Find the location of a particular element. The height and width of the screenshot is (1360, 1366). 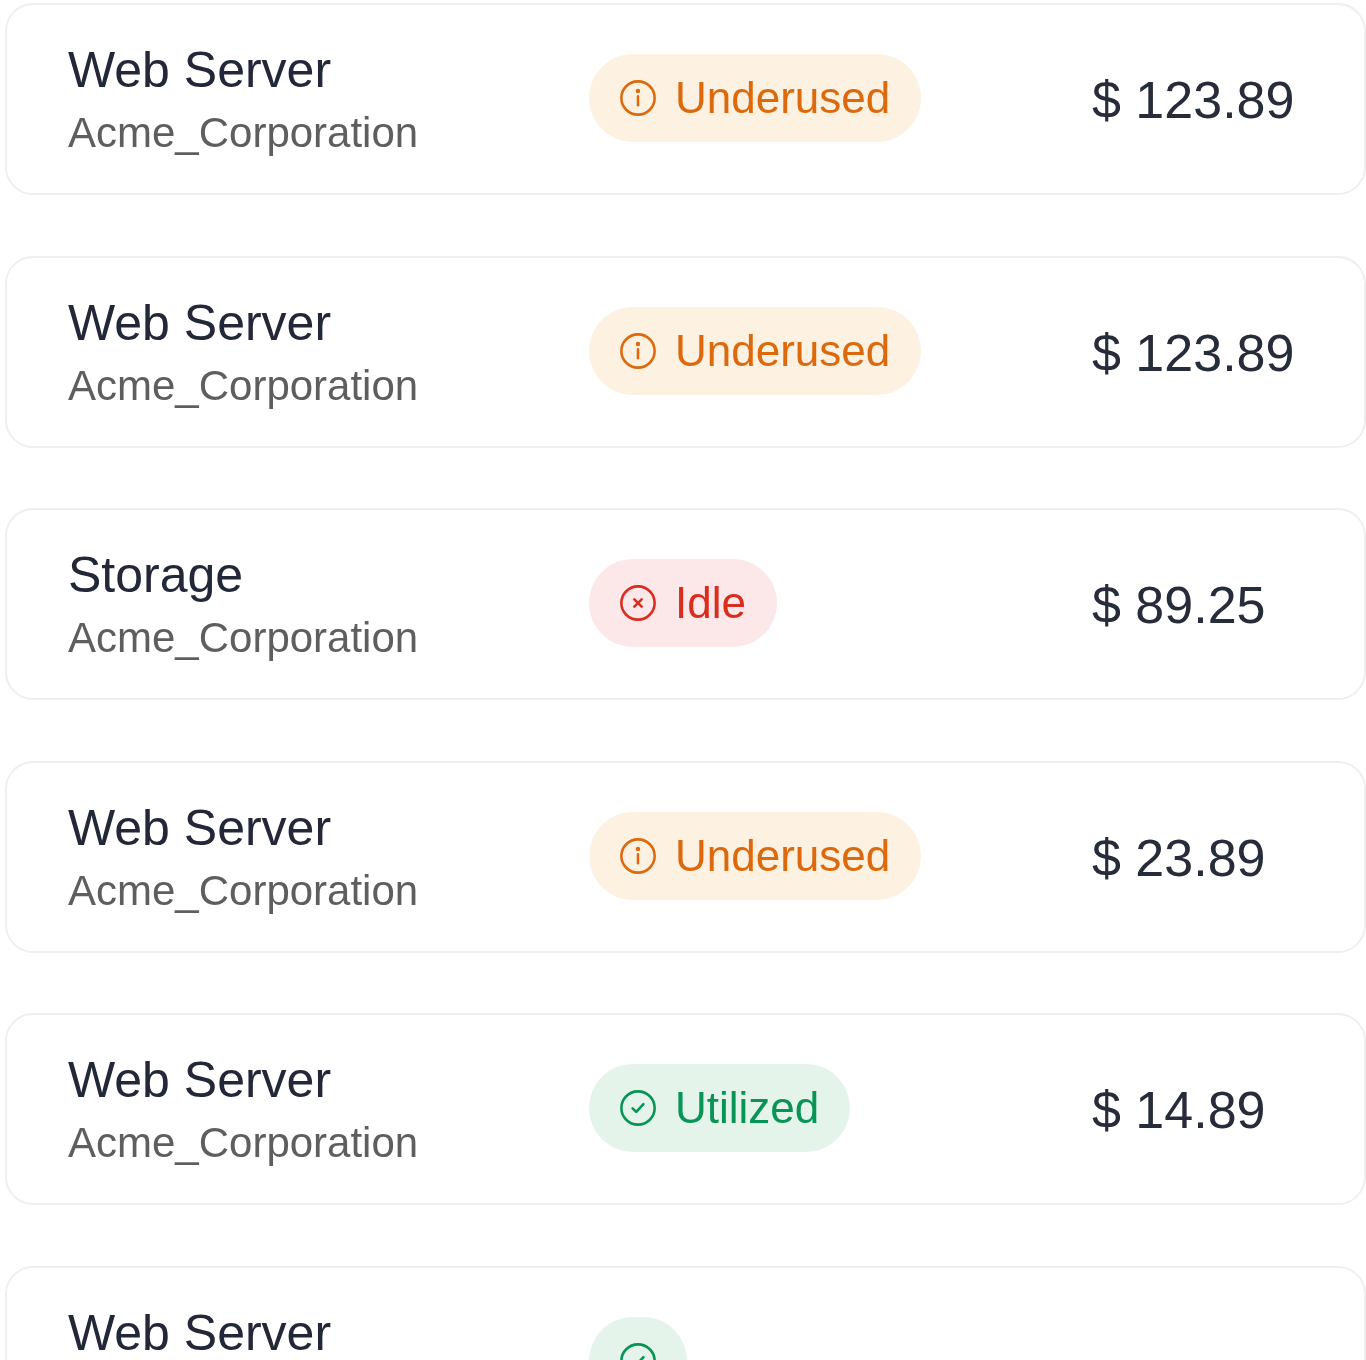

status-label: Idle is located at coordinates (710, 603).